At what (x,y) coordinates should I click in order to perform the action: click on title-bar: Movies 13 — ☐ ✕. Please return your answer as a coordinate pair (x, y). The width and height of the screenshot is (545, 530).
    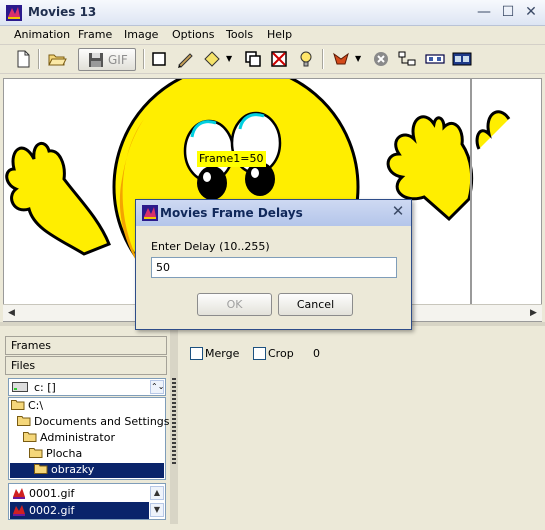
    Looking at the image, I should click on (272, 13).